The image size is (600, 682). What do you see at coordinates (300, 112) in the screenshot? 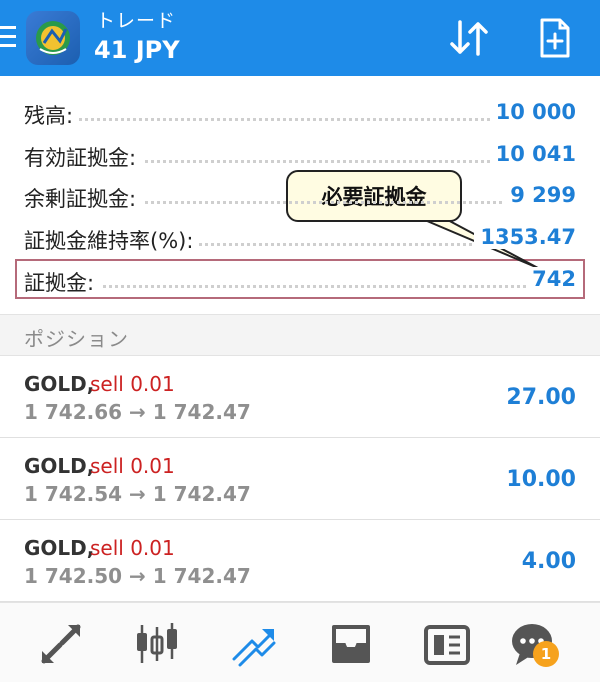
I see `balance-row: 残高: 10 000` at bounding box center [300, 112].